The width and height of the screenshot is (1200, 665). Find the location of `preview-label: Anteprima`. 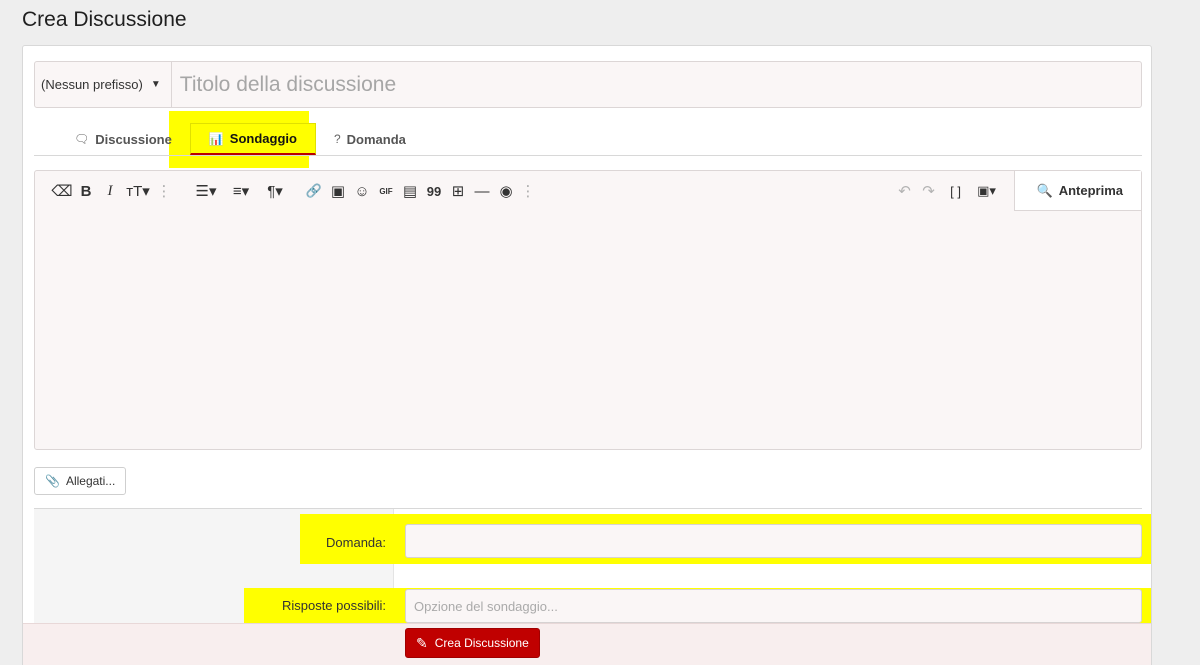

preview-label: Anteprima is located at coordinates (1090, 190).